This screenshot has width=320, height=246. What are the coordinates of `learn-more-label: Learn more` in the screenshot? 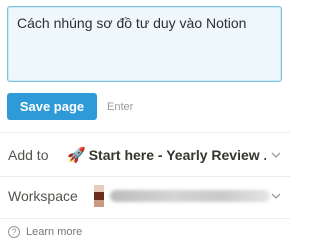 It's located at (54, 232).